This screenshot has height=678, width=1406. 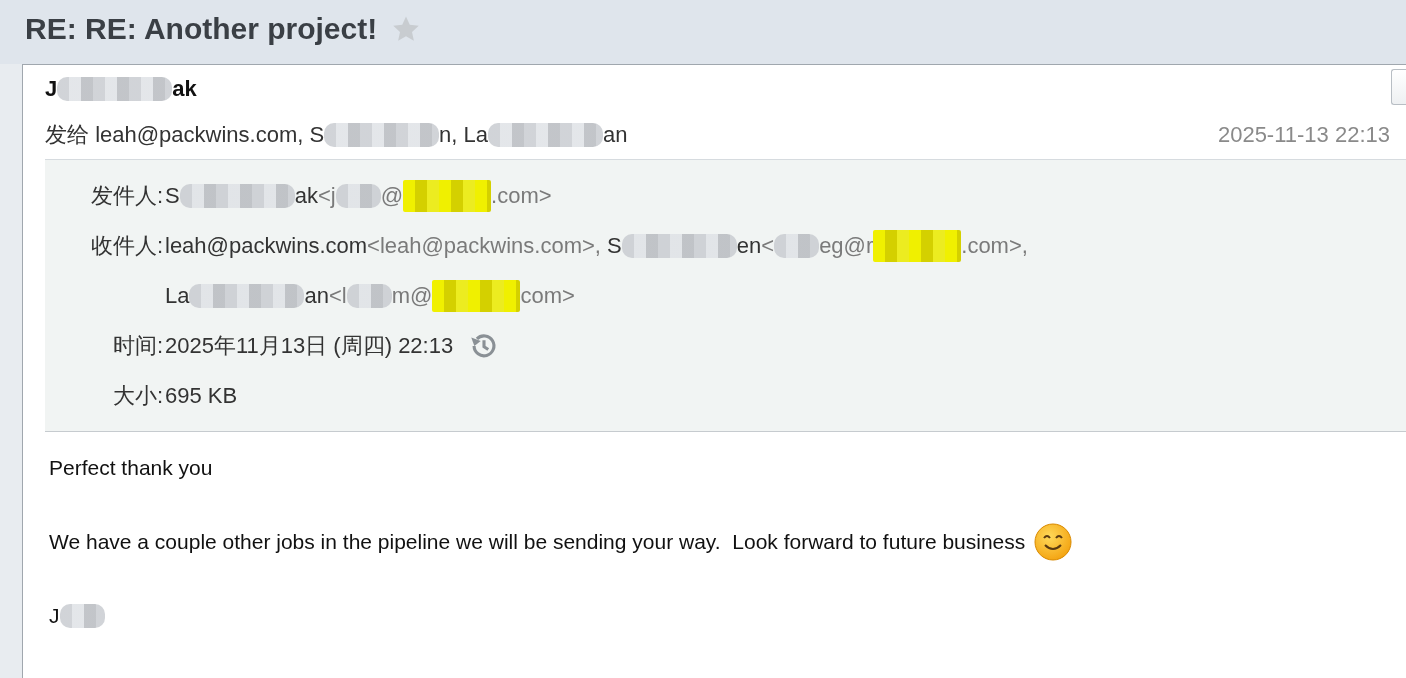 I want to click on email-subject: RE: RE: Another project!, so click(x=201, y=29).